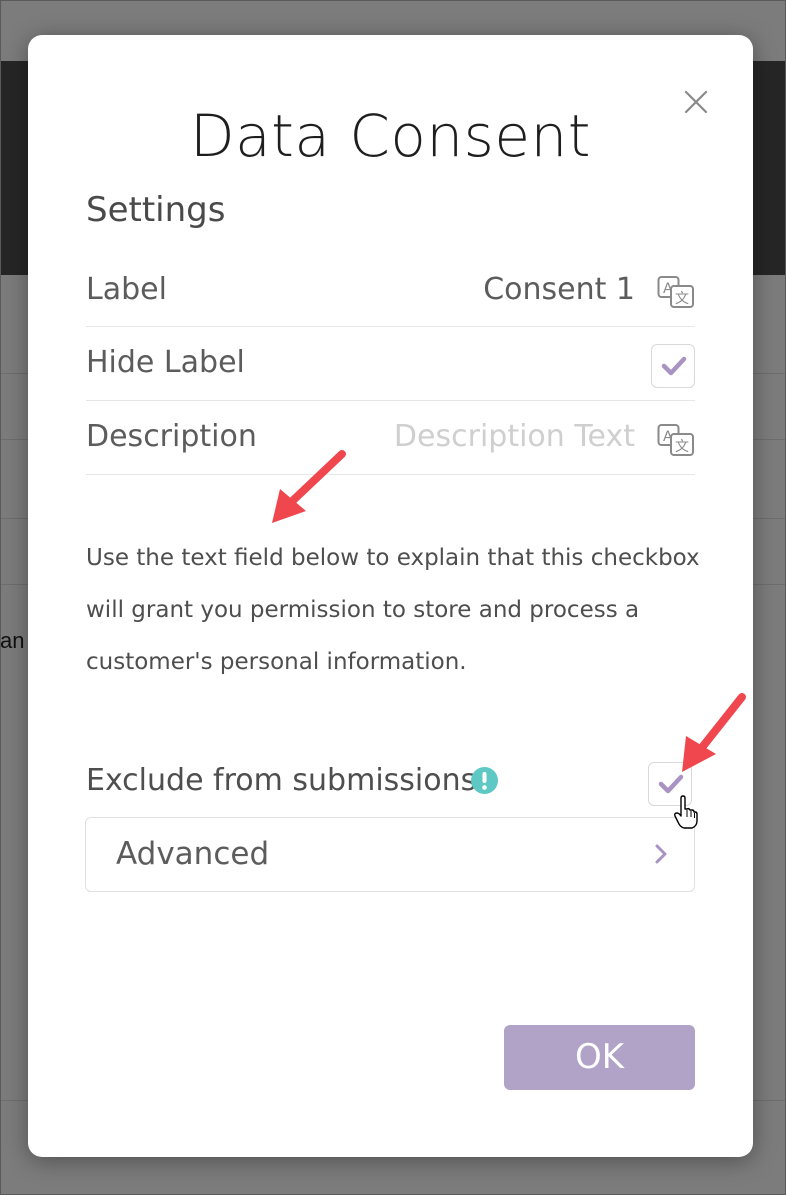 This screenshot has height=1195, width=786. Describe the element at coordinates (559, 289) in the screenshot. I see `label-input: Consent 1` at that location.